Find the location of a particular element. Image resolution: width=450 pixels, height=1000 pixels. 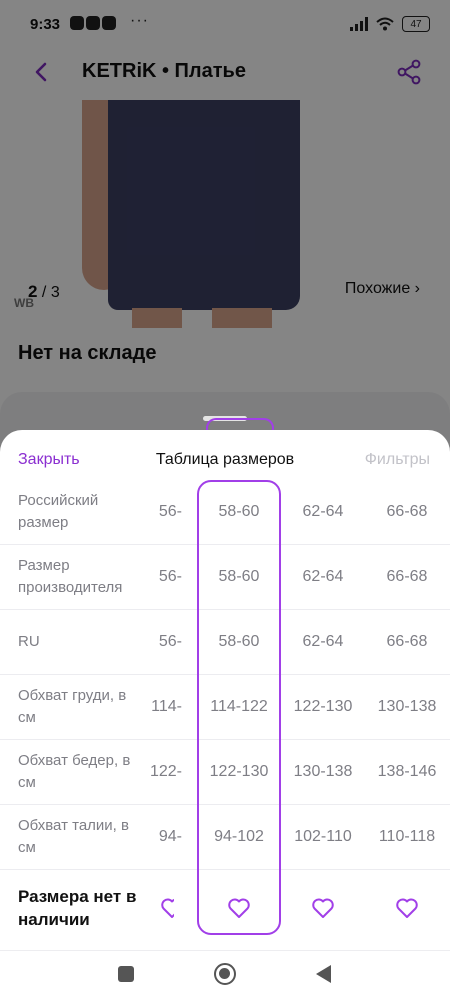

sheet-header: Закрыть Таблица размеров Фильтры is located at coordinates (225, 455).